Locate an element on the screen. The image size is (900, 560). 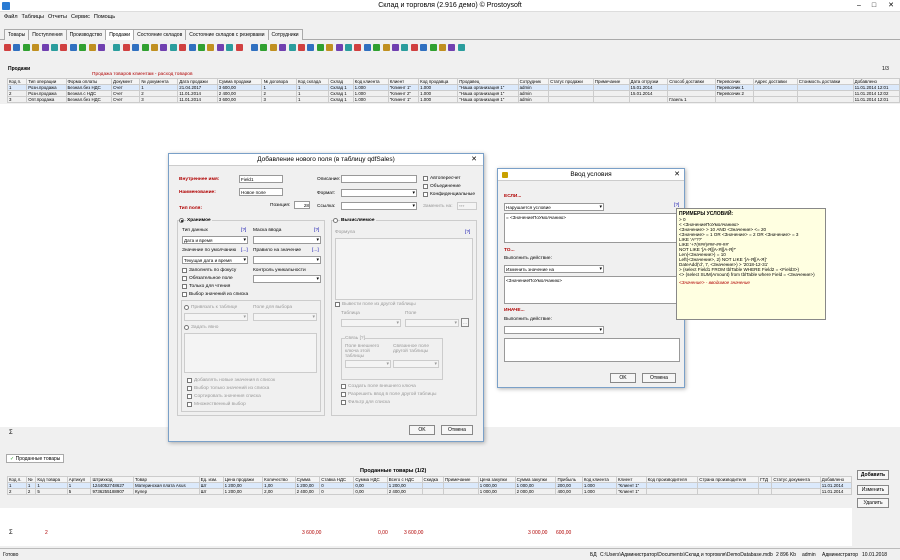
delete-button: Удалить is located at coordinates (873, 503).